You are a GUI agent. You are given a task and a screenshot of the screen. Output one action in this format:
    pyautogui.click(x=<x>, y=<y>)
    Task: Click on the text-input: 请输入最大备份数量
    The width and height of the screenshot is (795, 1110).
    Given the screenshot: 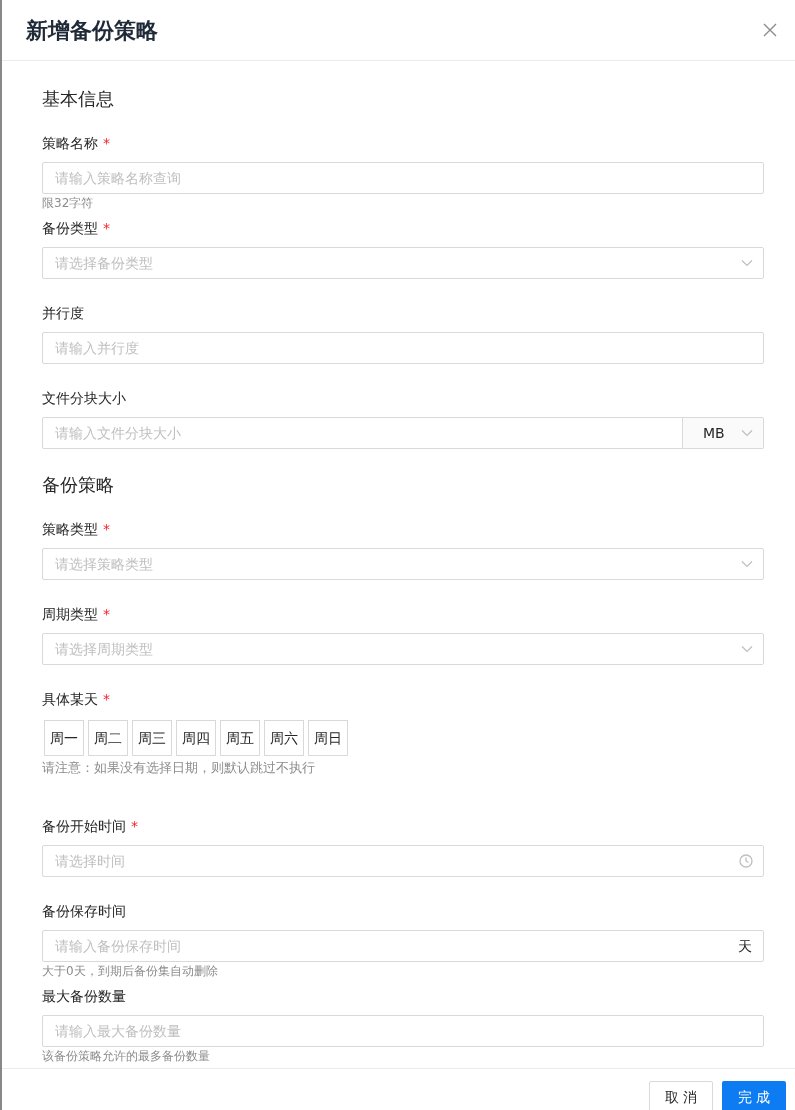 What is the action you would take?
    pyautogui.click(x=403, y=1031)
    